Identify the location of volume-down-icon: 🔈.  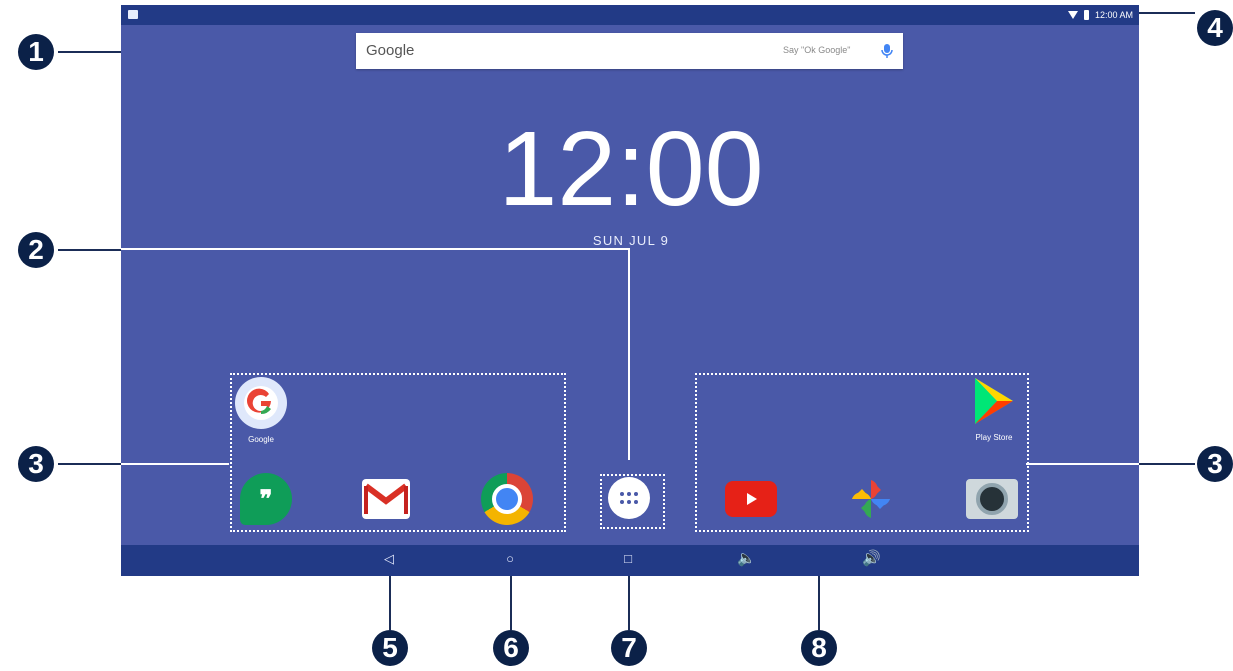
(746, 558).